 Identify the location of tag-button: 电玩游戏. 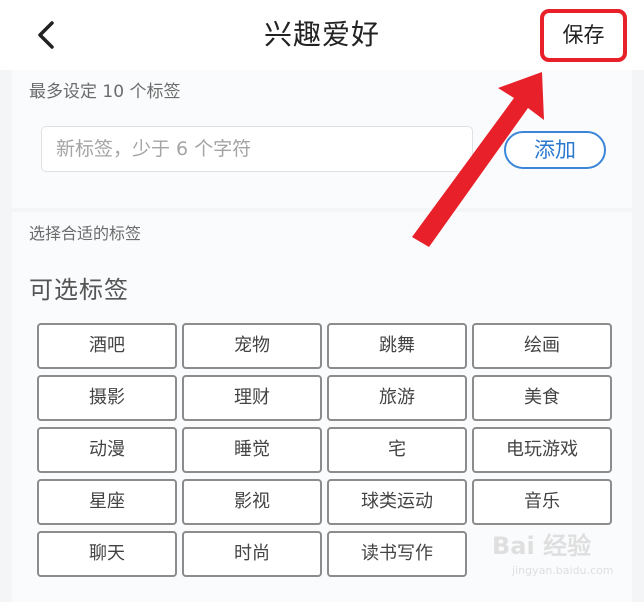
(542, 450).